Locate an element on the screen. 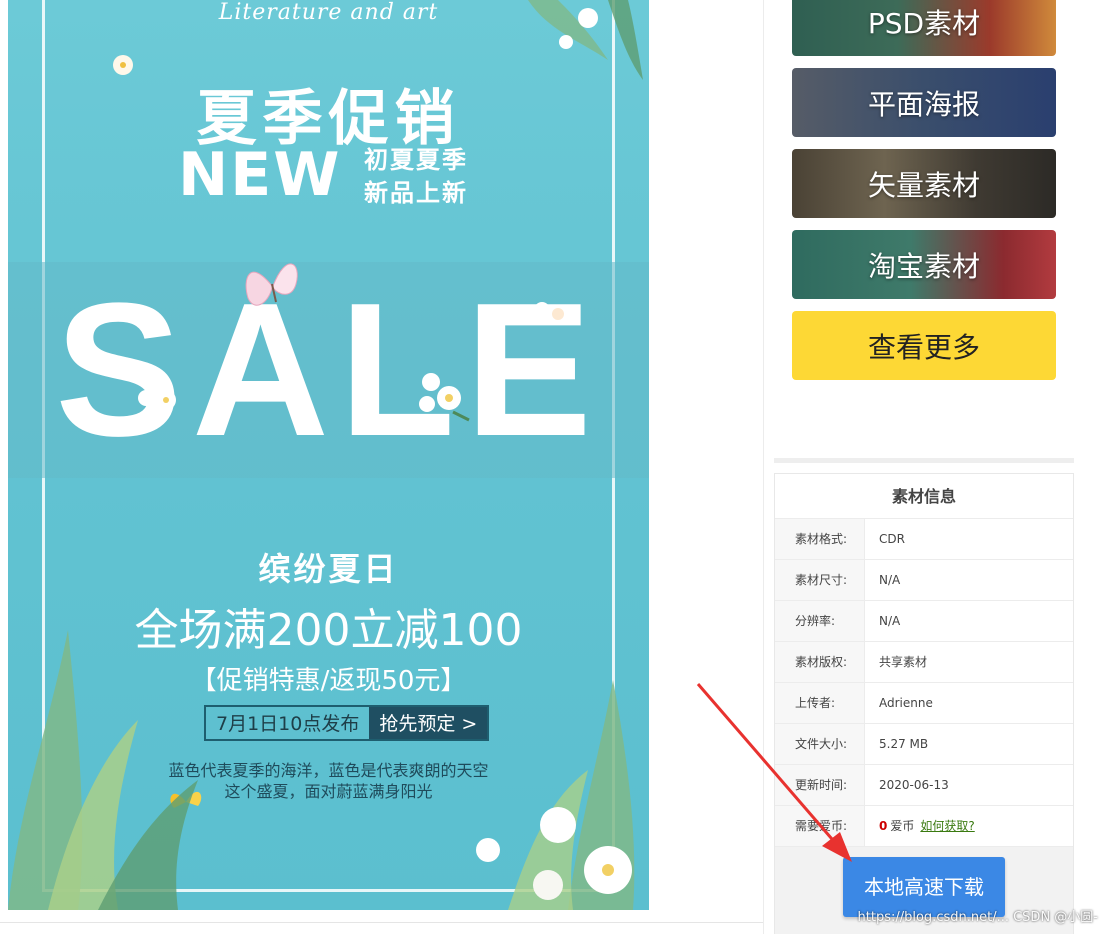 This screenshot has height=934, width=1106. info-row-copyright: 素材版权: 共享素材 is located at coordinates (924, 662).